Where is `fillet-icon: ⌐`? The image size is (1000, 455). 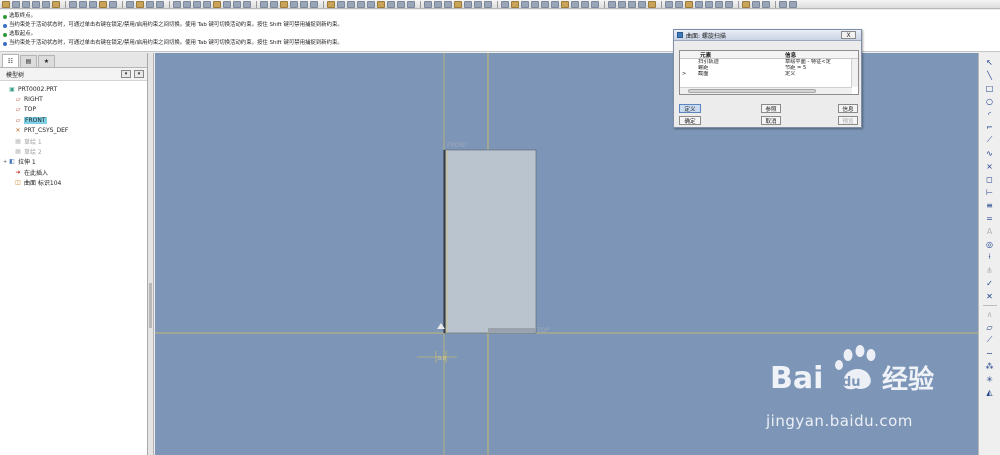 fillet-icon: ⌐ is located at coordinates (990, 127).